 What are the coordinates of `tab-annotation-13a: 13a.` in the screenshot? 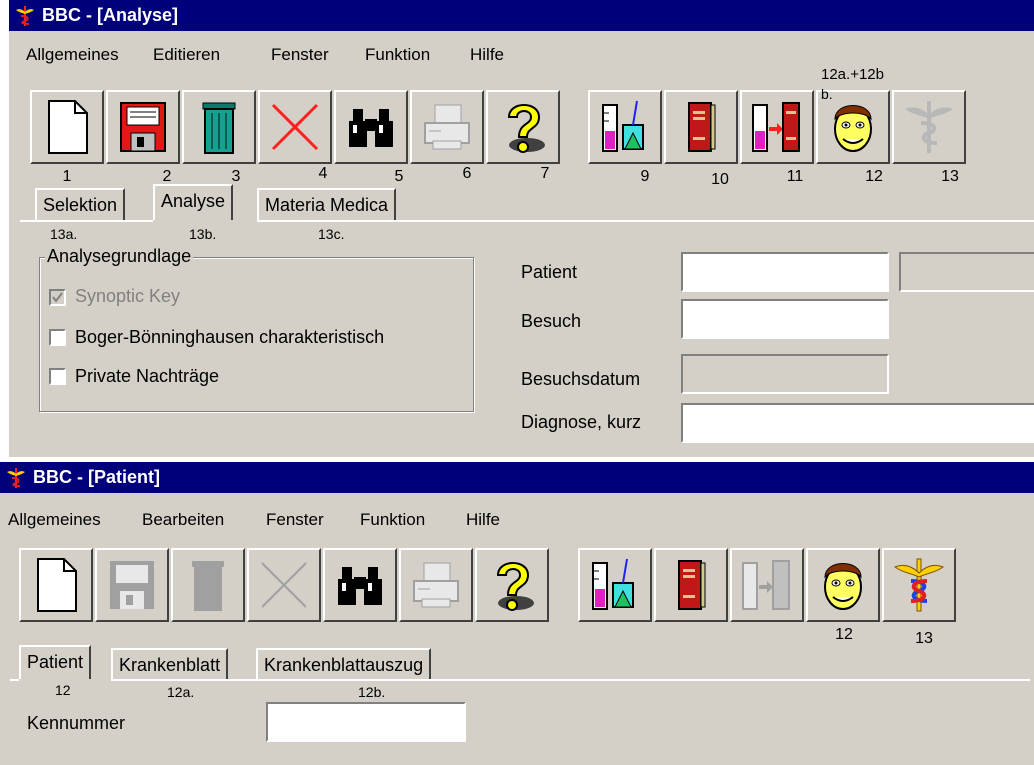 It's located at (64, 234).